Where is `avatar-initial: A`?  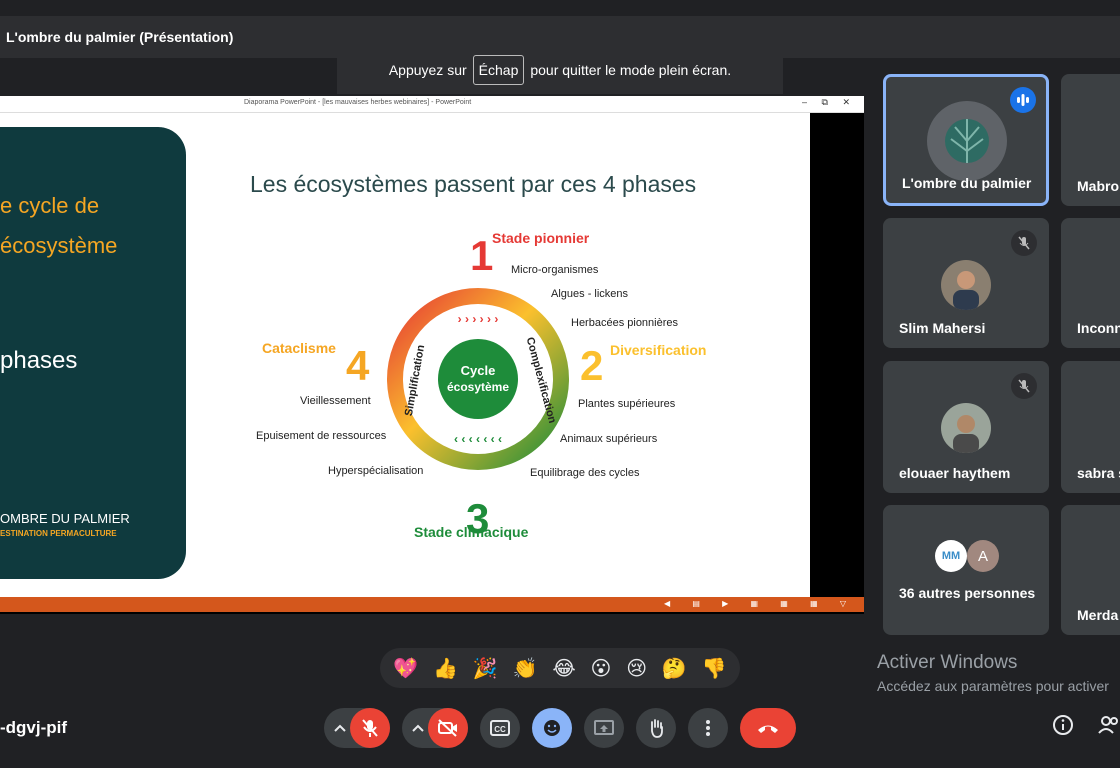 avatar-initial: A is located at coordinates (982, 556).